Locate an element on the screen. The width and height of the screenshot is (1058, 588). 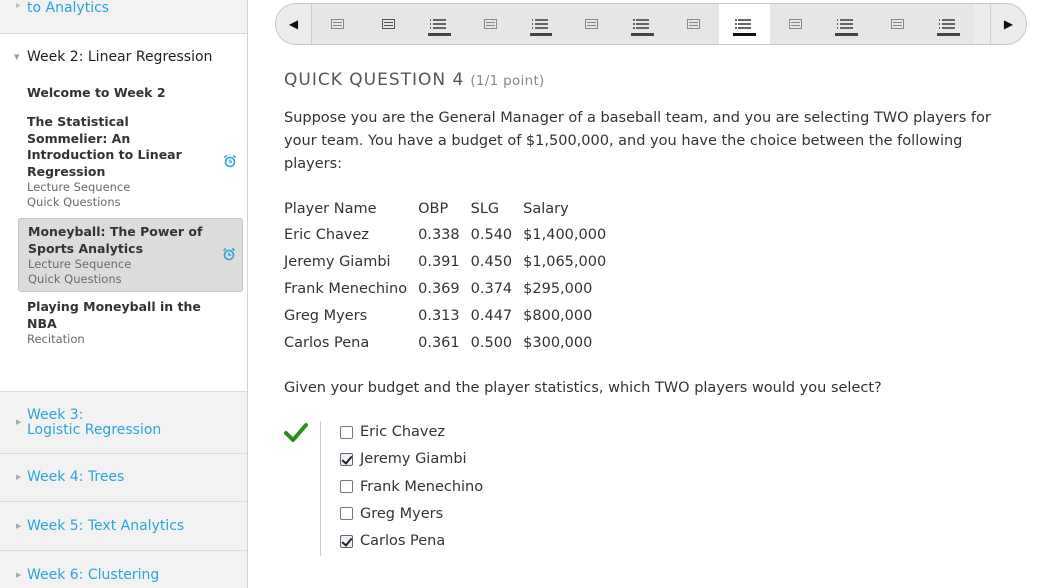
sidebar-item-title: Welcome to Week 2 is located at coordinates (96, 92).